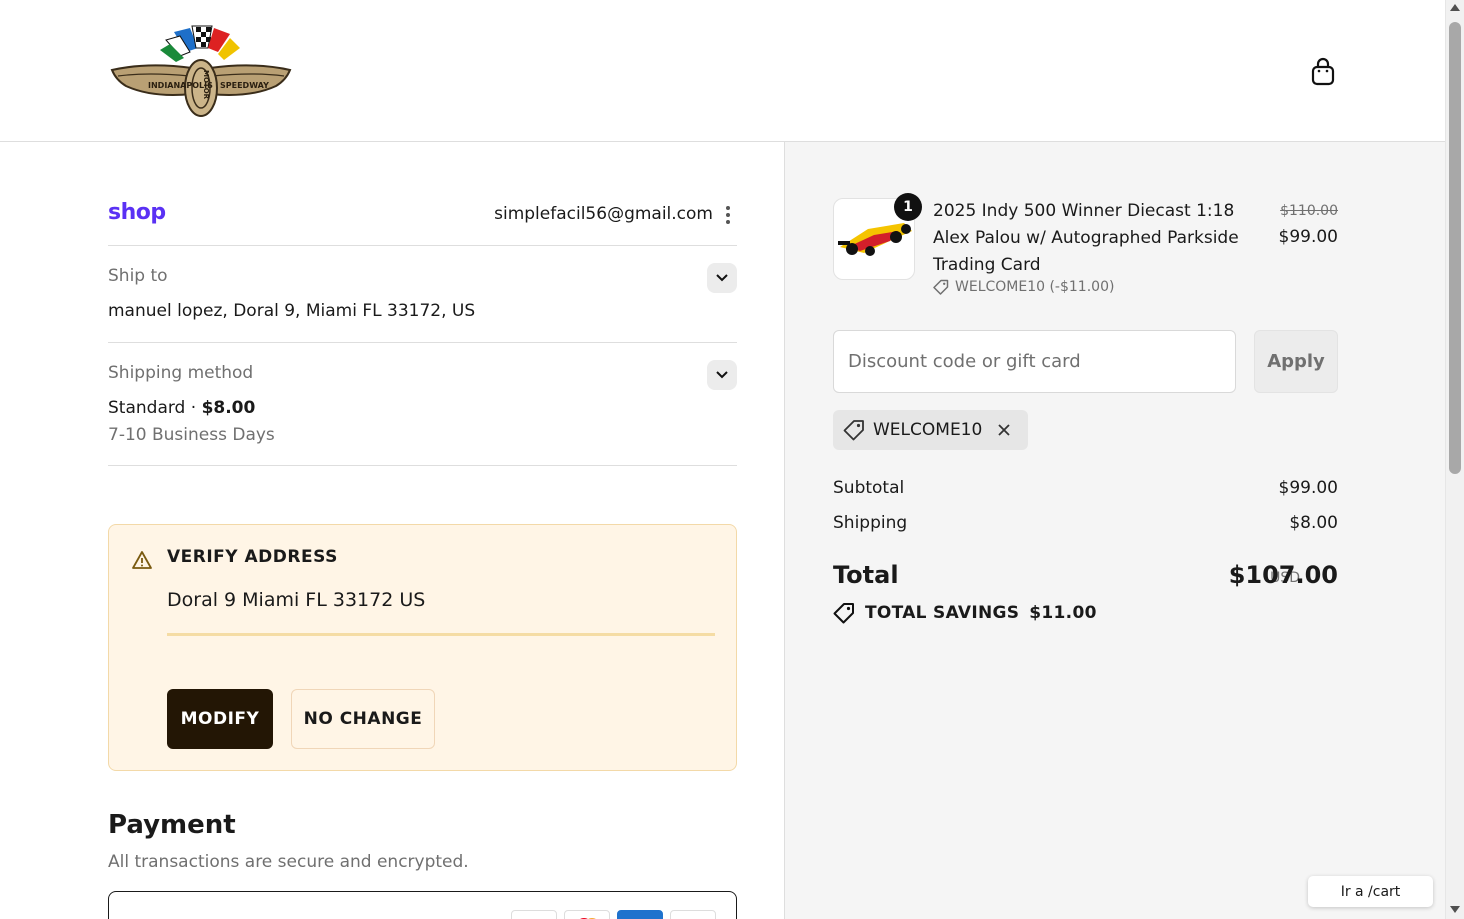 This screenshot has width=1464, height=919. Describe the element at coordinates (1308, 488) in the screenshot. I see `subtotal-value: $99.00` at that location.